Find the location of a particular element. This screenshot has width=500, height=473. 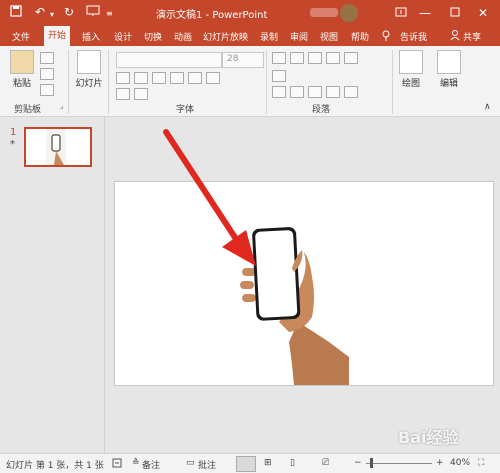

zoom-level: 40% is located at coordinates (460, 463).